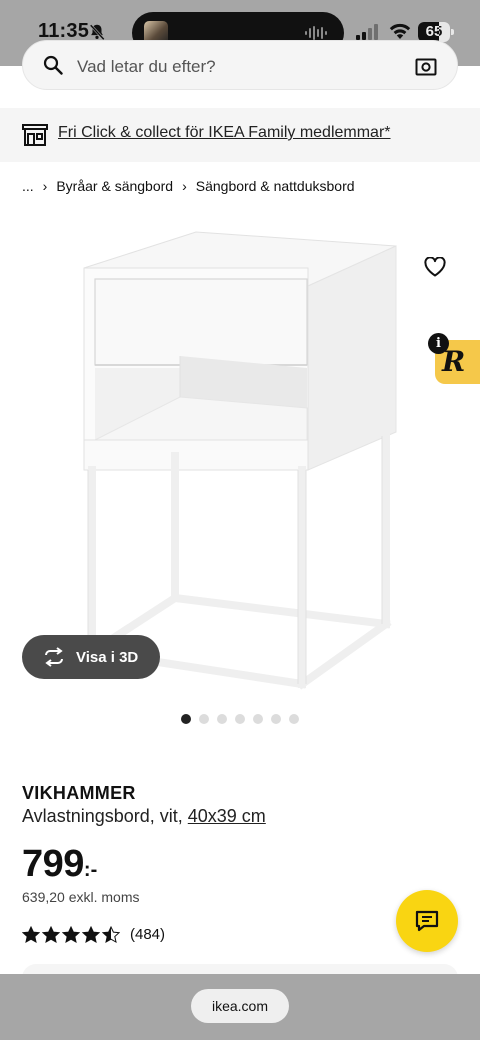 The width and height of the screenshot is (480, 1040). I want to click on price-ex-vat: 639,20 exkl. moms, so click(81, 897).